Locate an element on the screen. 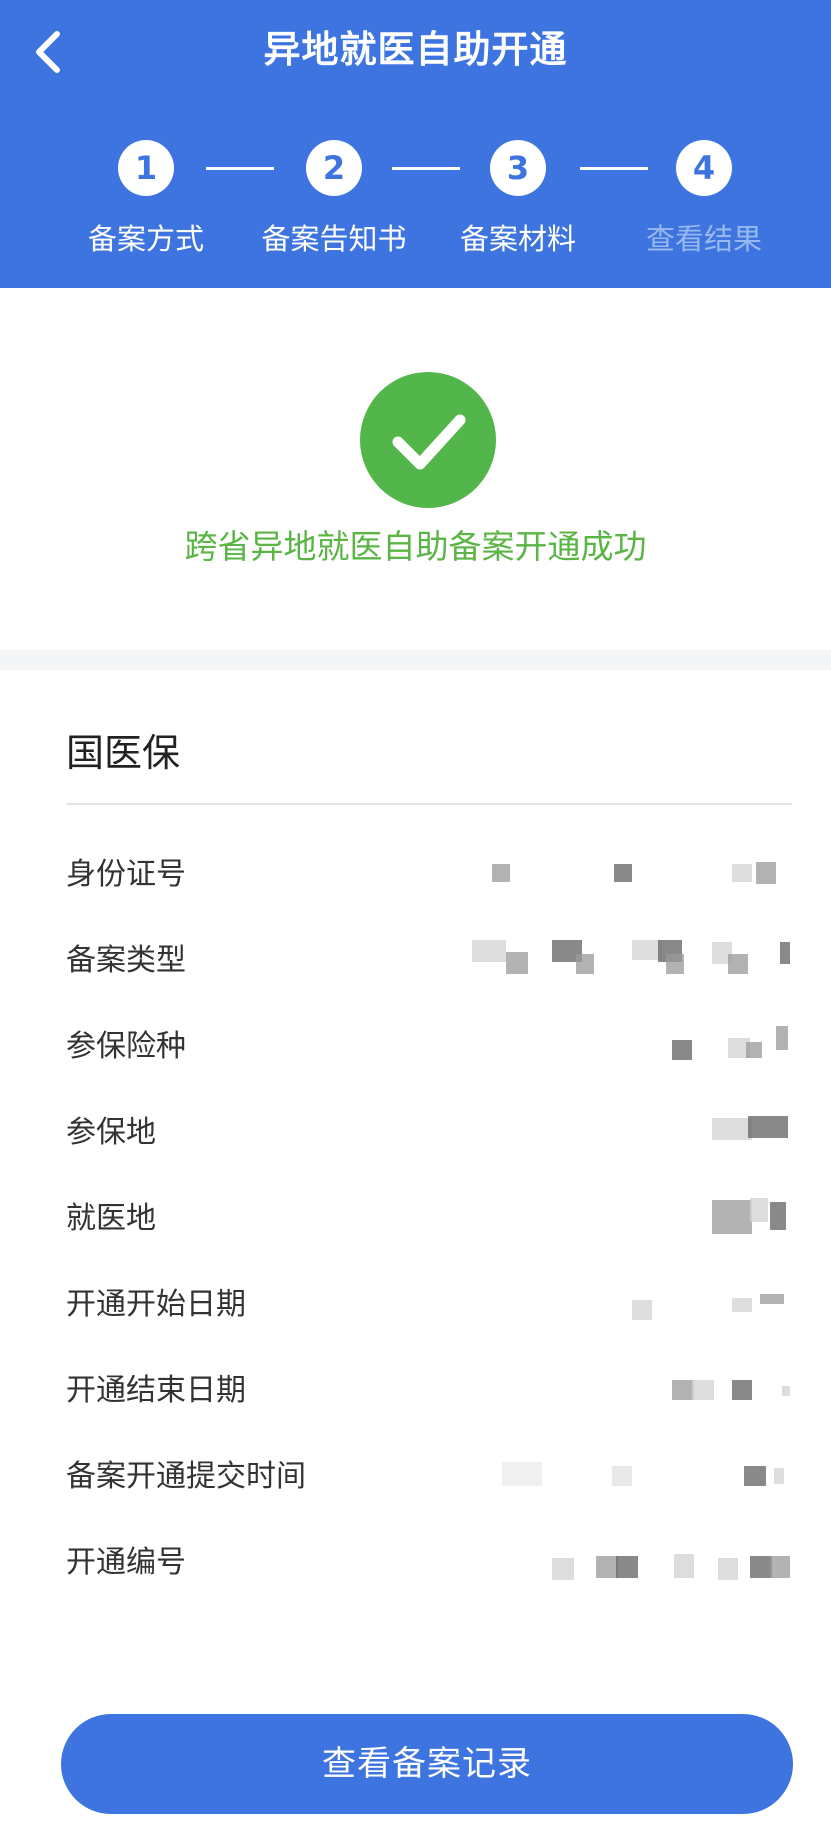  detail-row-insurance-type: 参保险种 is located at coordinates (429, 1047).